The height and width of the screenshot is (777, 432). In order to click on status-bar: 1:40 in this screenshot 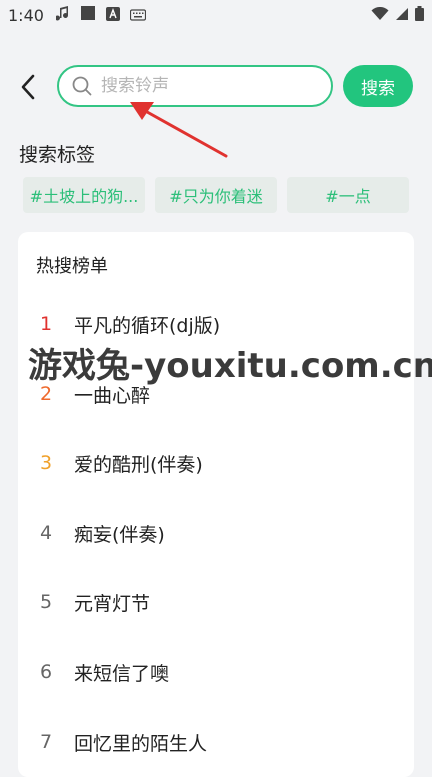, I will do `click(216, 15)`.